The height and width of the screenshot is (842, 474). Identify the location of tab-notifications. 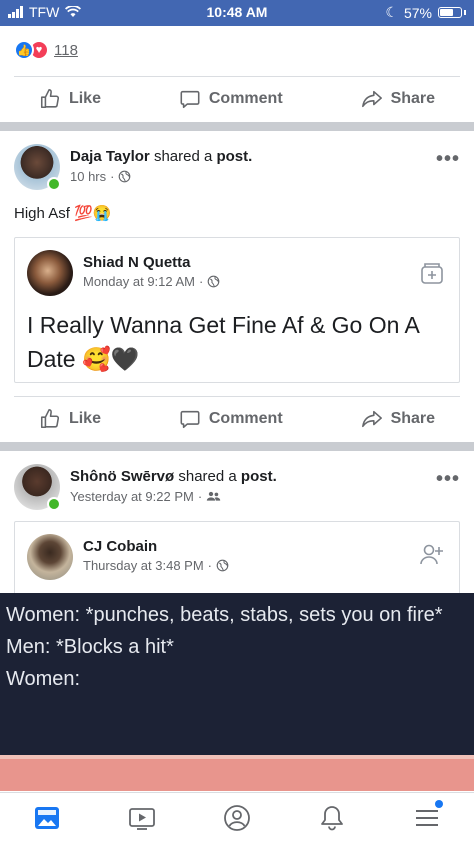
(332, 818).